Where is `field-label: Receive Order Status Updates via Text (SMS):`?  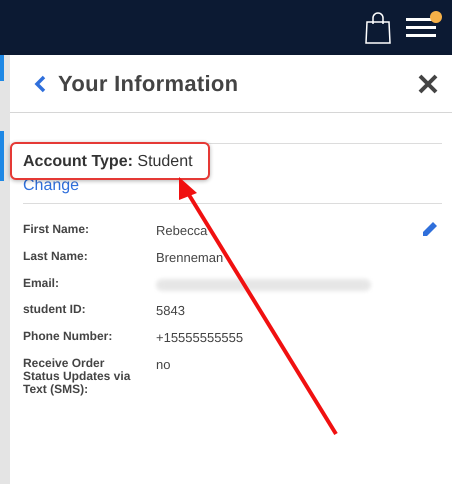 field-label: Receive Order Status Updates via Text (SMS): is located at coordinates (77, 376).